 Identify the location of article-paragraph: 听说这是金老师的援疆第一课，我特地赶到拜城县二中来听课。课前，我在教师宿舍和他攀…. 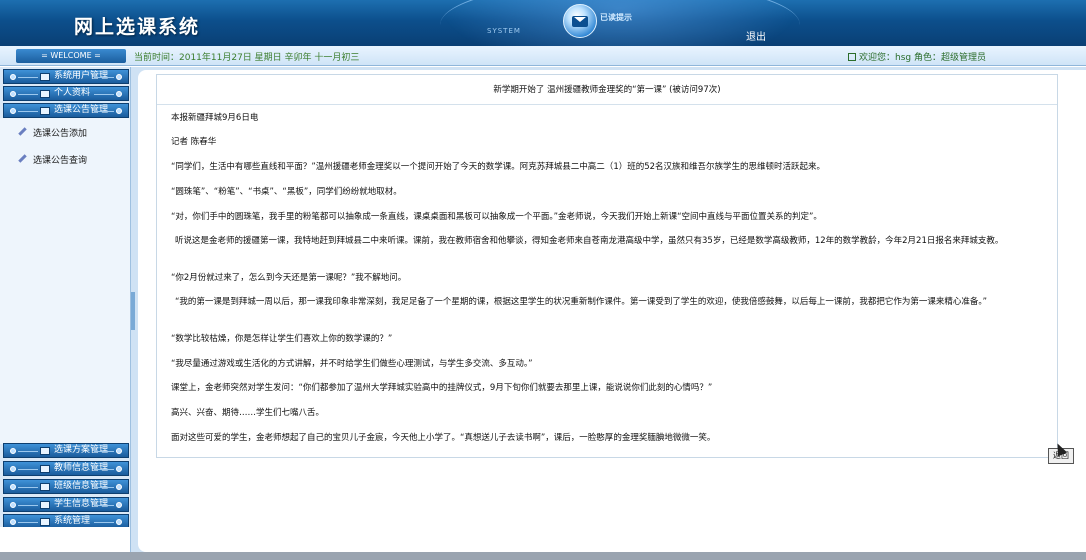
(589, 241).